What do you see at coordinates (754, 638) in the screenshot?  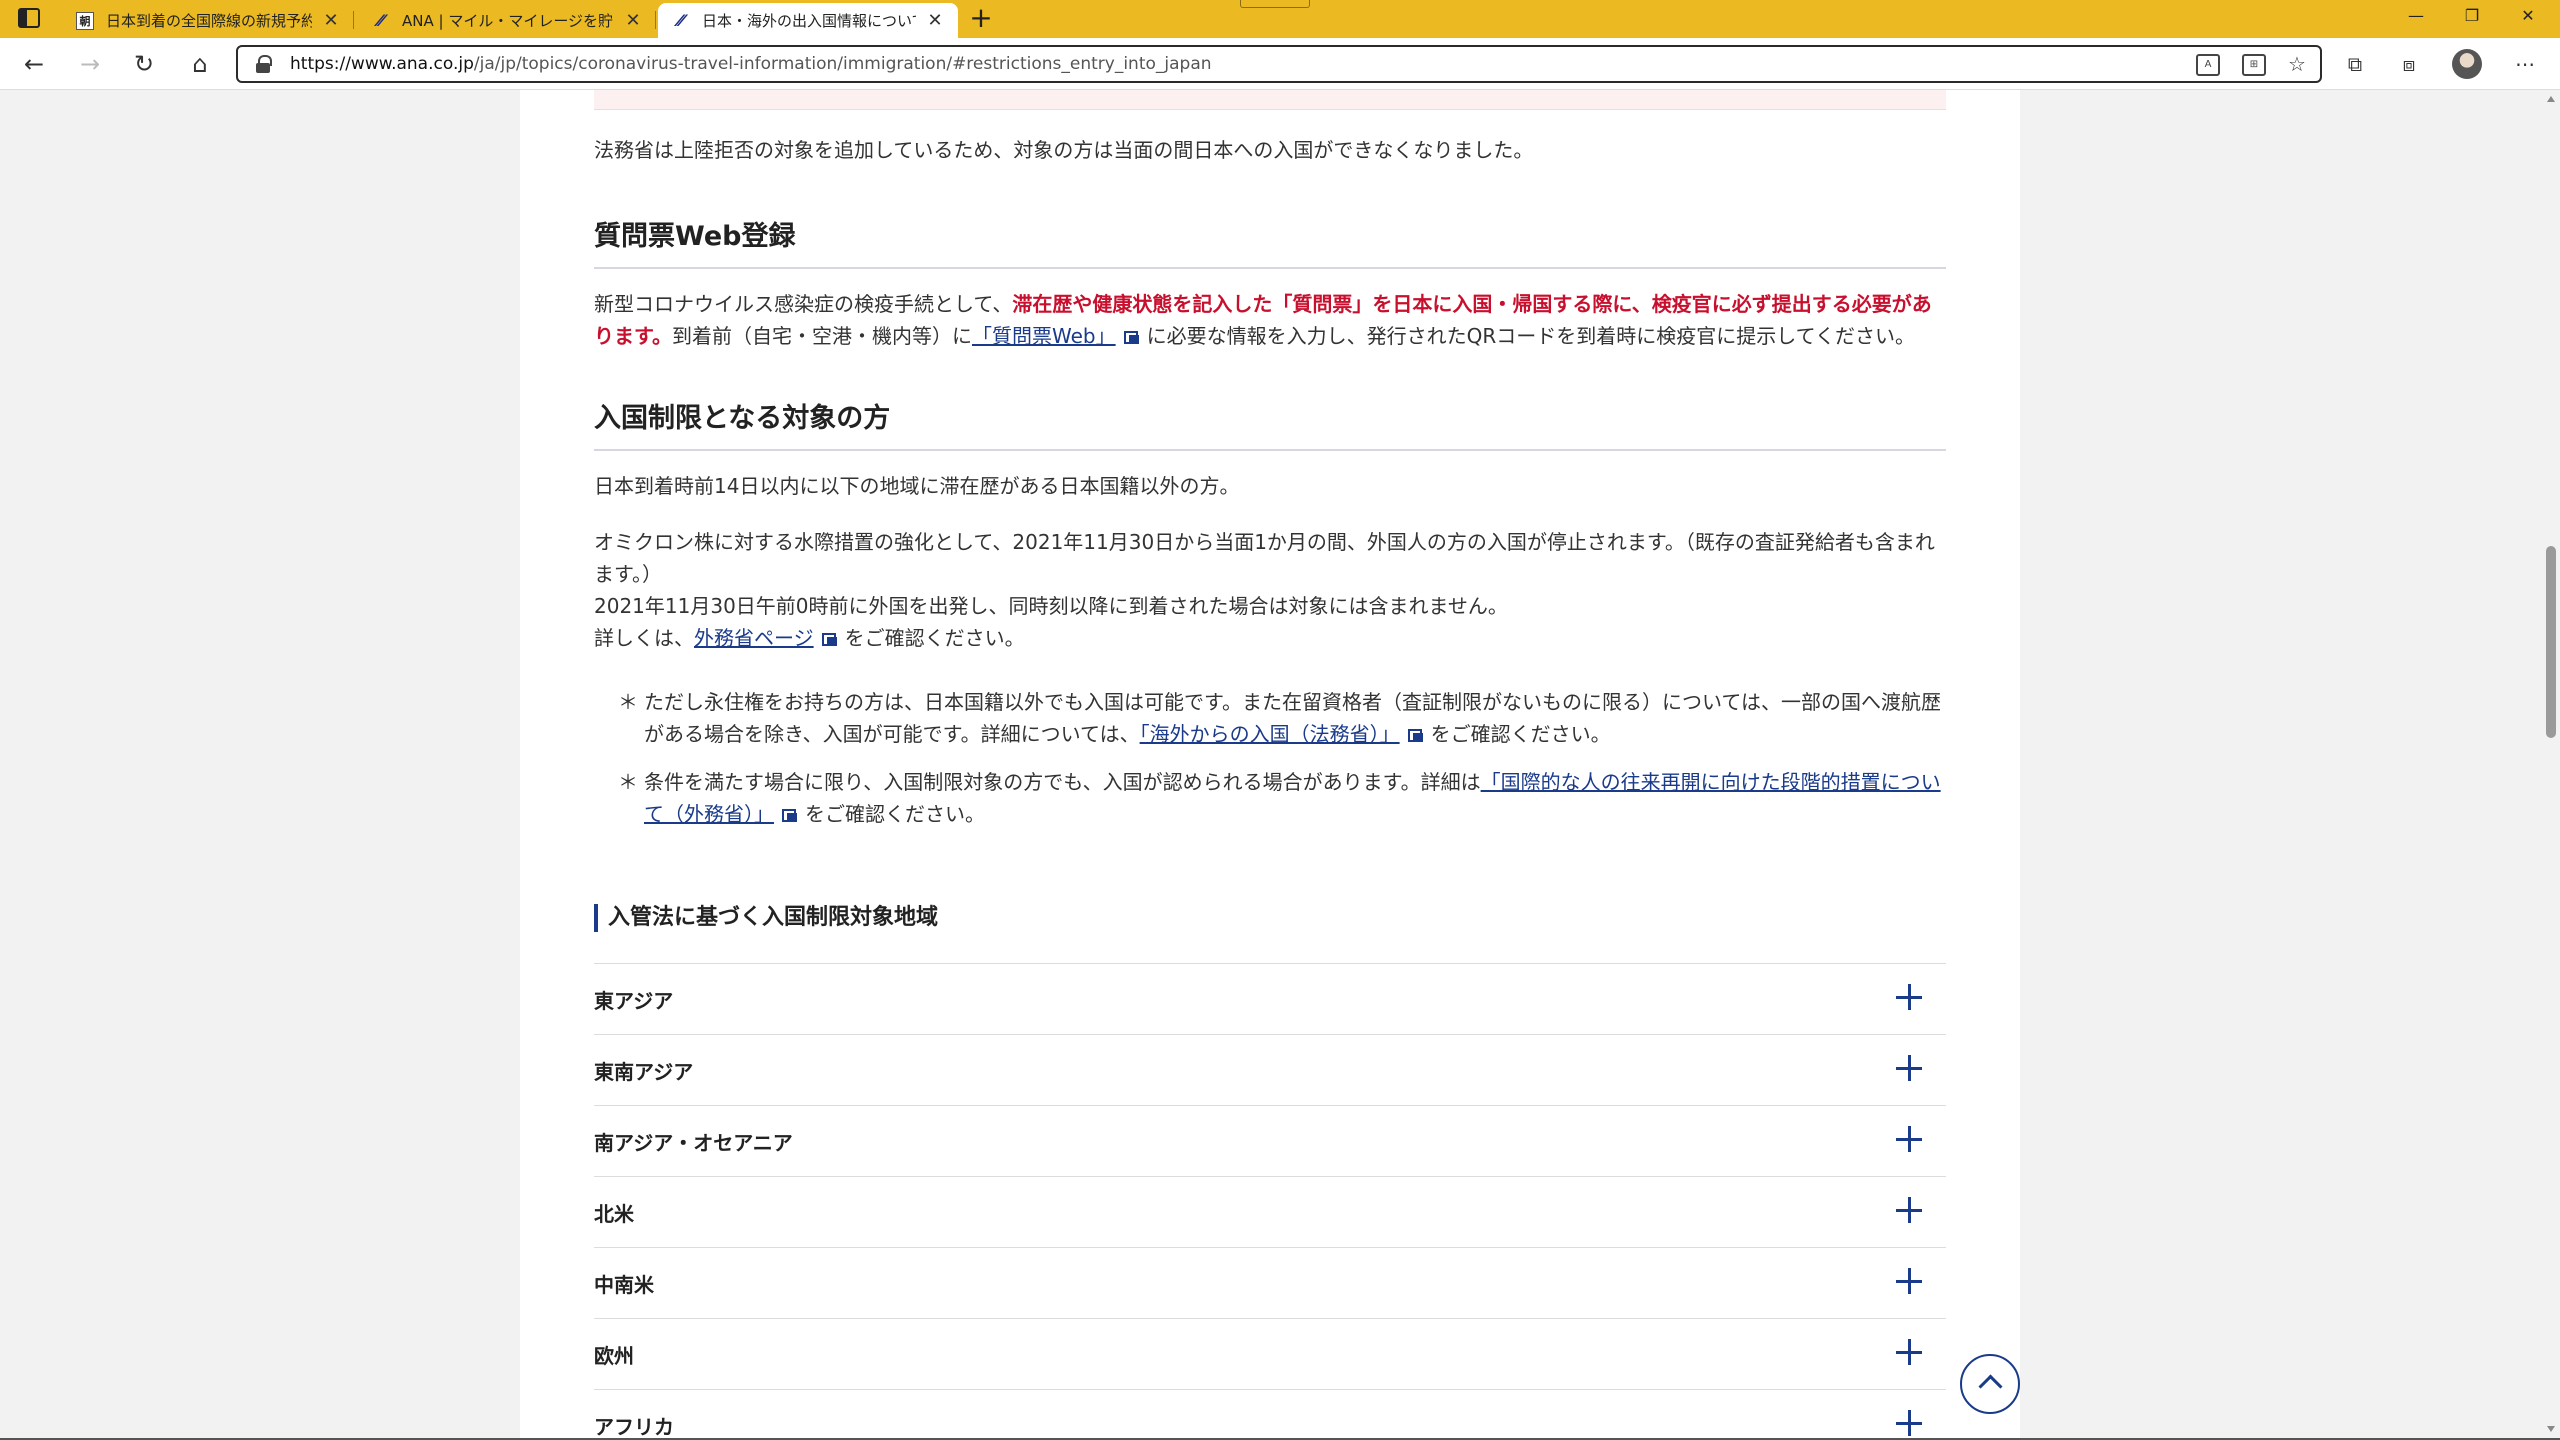 I see `mofa-page-link: 外務省ページ` at bounding box center [754, 638].